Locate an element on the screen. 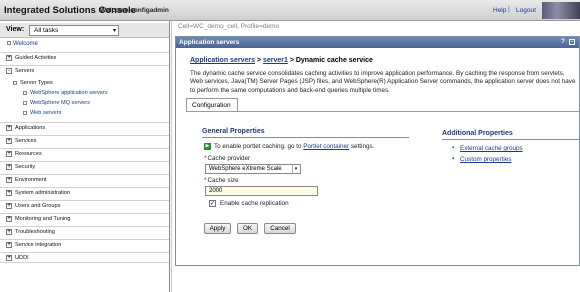  nav-item-troubleshooting: + Troubleshooting is located at coordinates (84, 231).